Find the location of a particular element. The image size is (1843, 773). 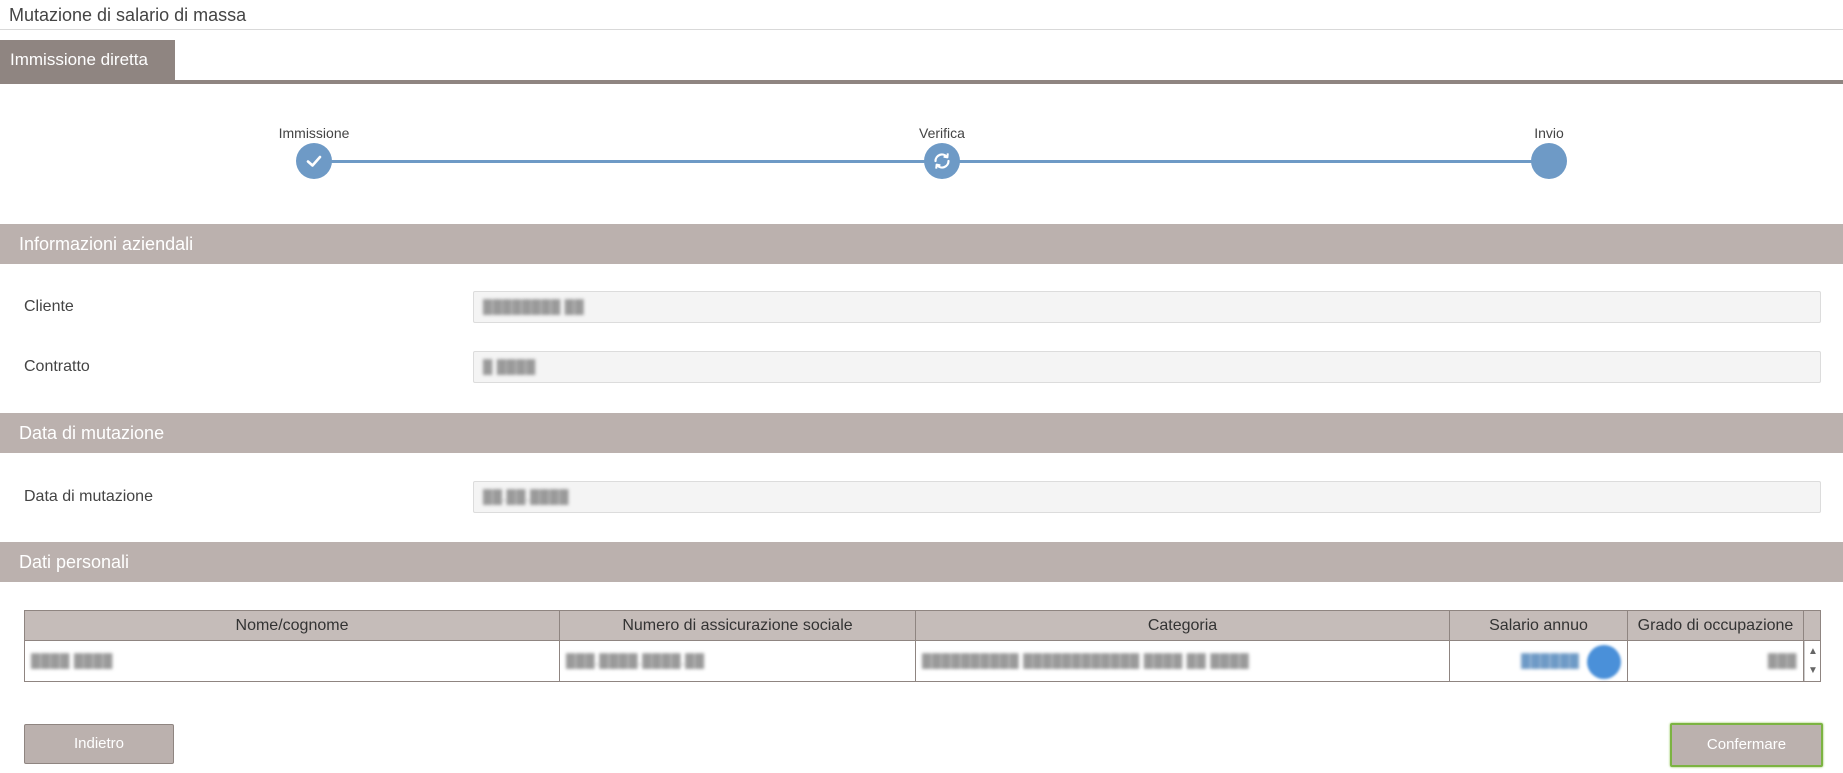

mutation-date-label: Data di mutazione is located at coordinates (88, 496).